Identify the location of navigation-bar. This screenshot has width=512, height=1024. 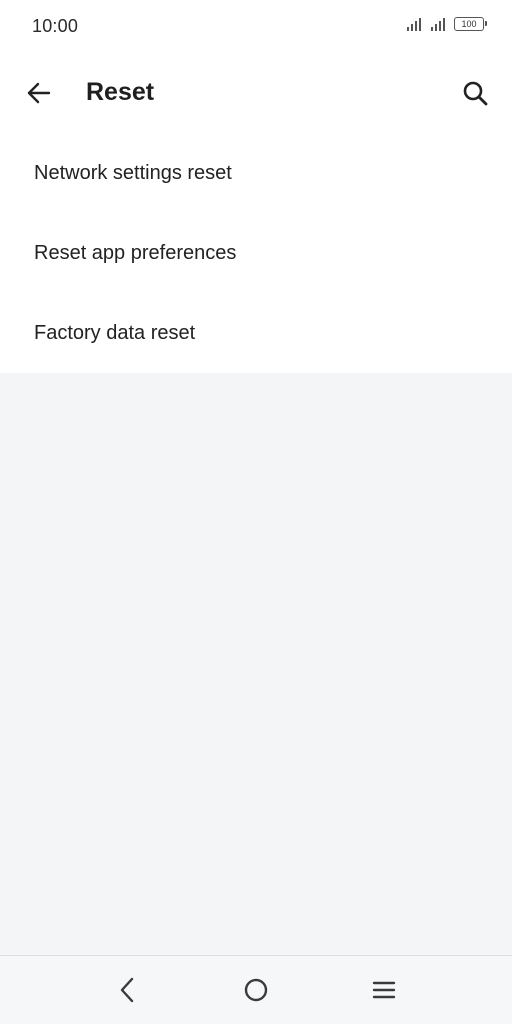
(256, 989).